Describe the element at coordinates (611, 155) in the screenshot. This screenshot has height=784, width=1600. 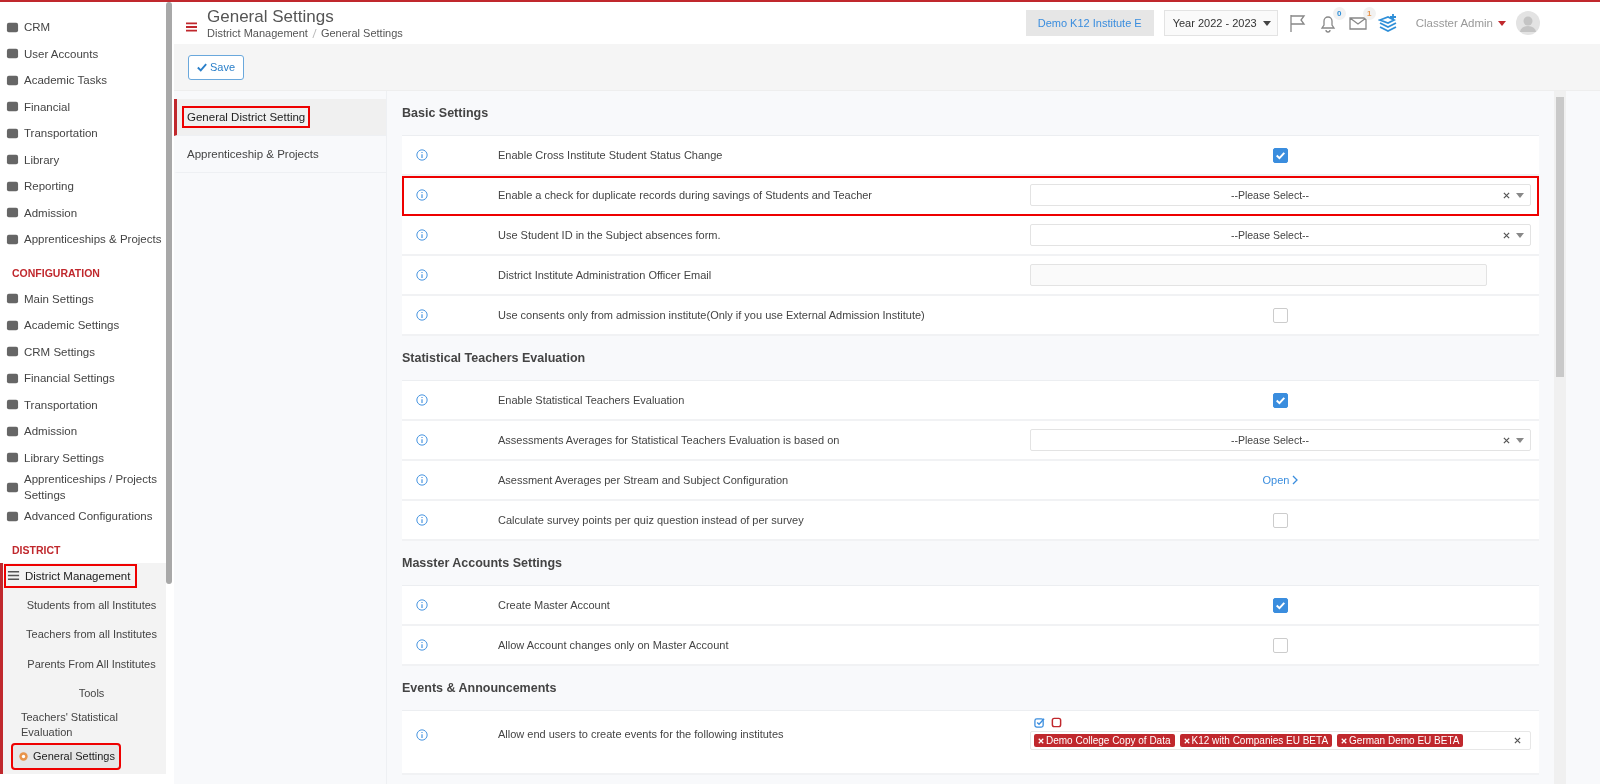
I see `setting-label: Enable Cross Institute Student Status Change` at that location.